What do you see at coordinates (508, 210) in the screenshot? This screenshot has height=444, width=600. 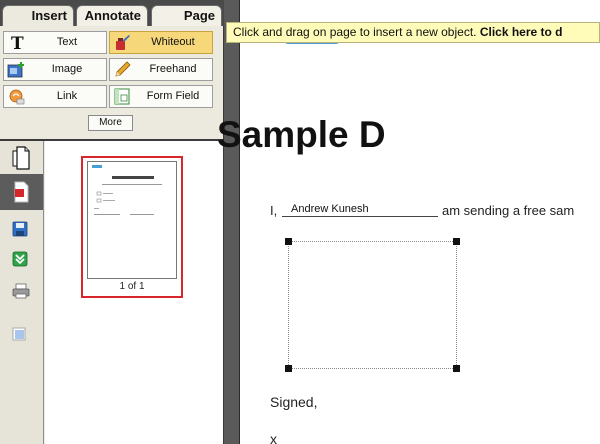 I see `line-suffix: am sending a free sam` at bounding box center [508, 210].